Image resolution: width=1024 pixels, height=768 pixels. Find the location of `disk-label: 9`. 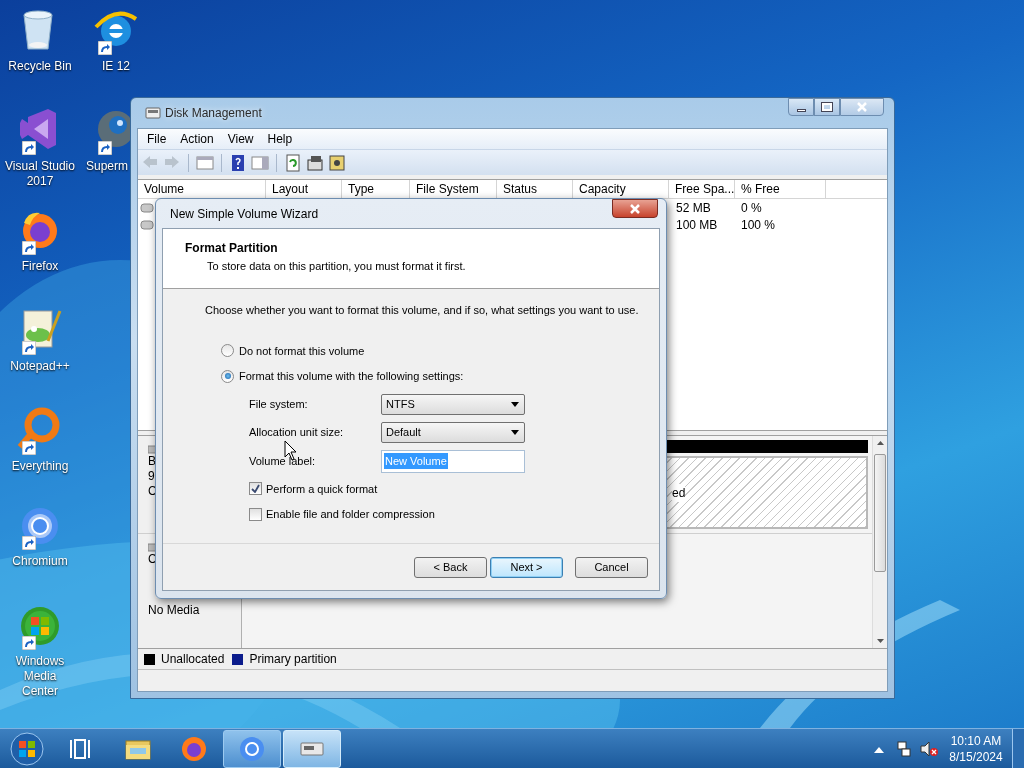

disk-label: 9 is located at coordinates (152, 476).